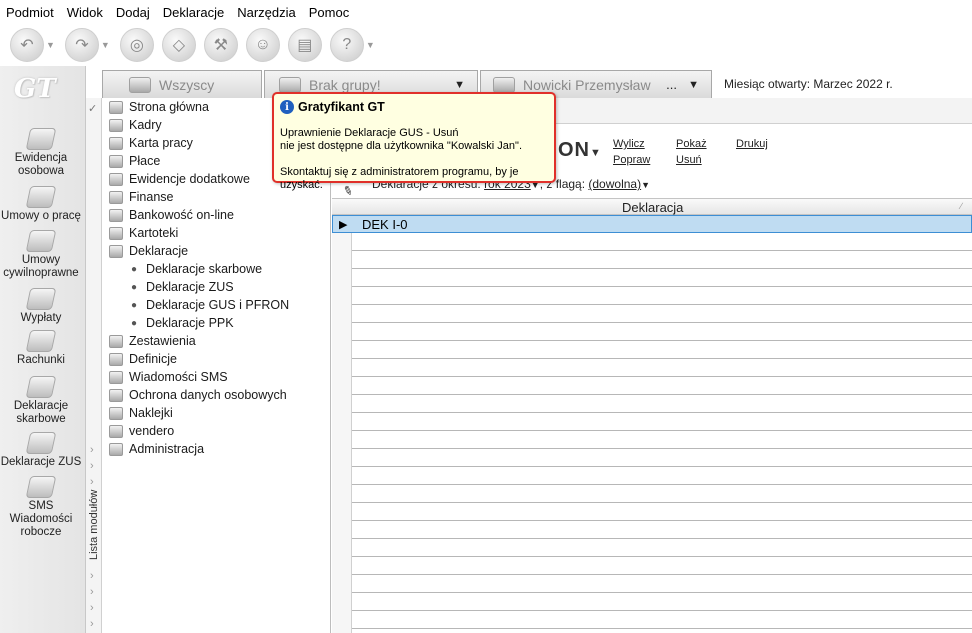 The image size is (972, 633). What do you see at coordinates (266, 12) in the screenshot?
I see `menu-narzedzia: Narzędzia` at bounding box center [266, 12].